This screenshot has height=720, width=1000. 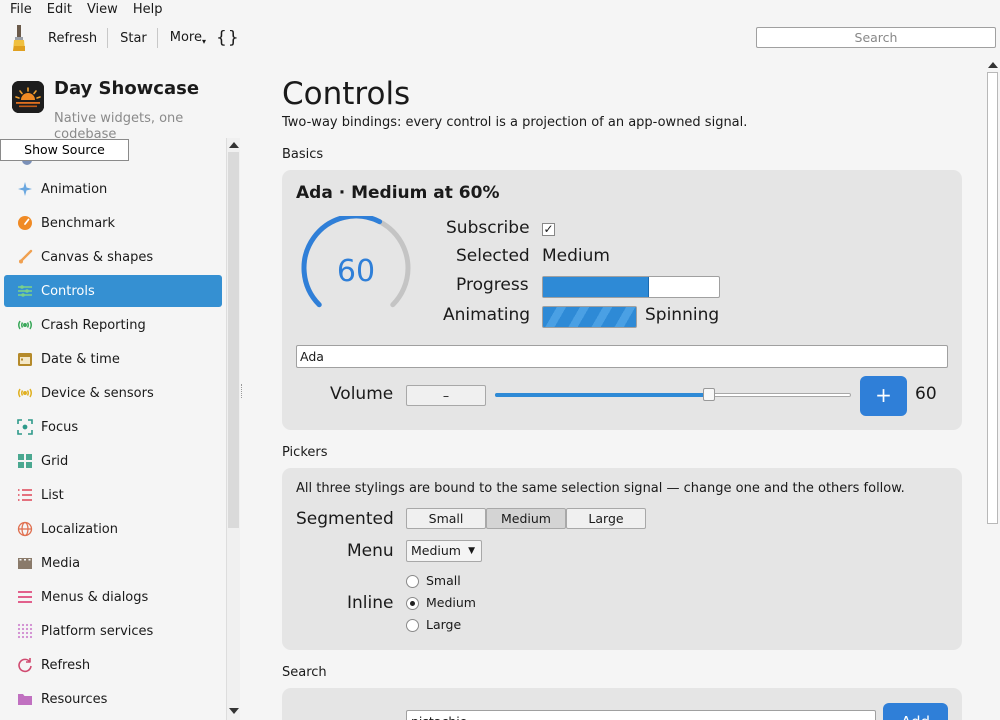 What do you see at coordinates (113, 291) in the screenshot?
I see `sidebar-item-controls: Controls` at bounding box center [113, 291].